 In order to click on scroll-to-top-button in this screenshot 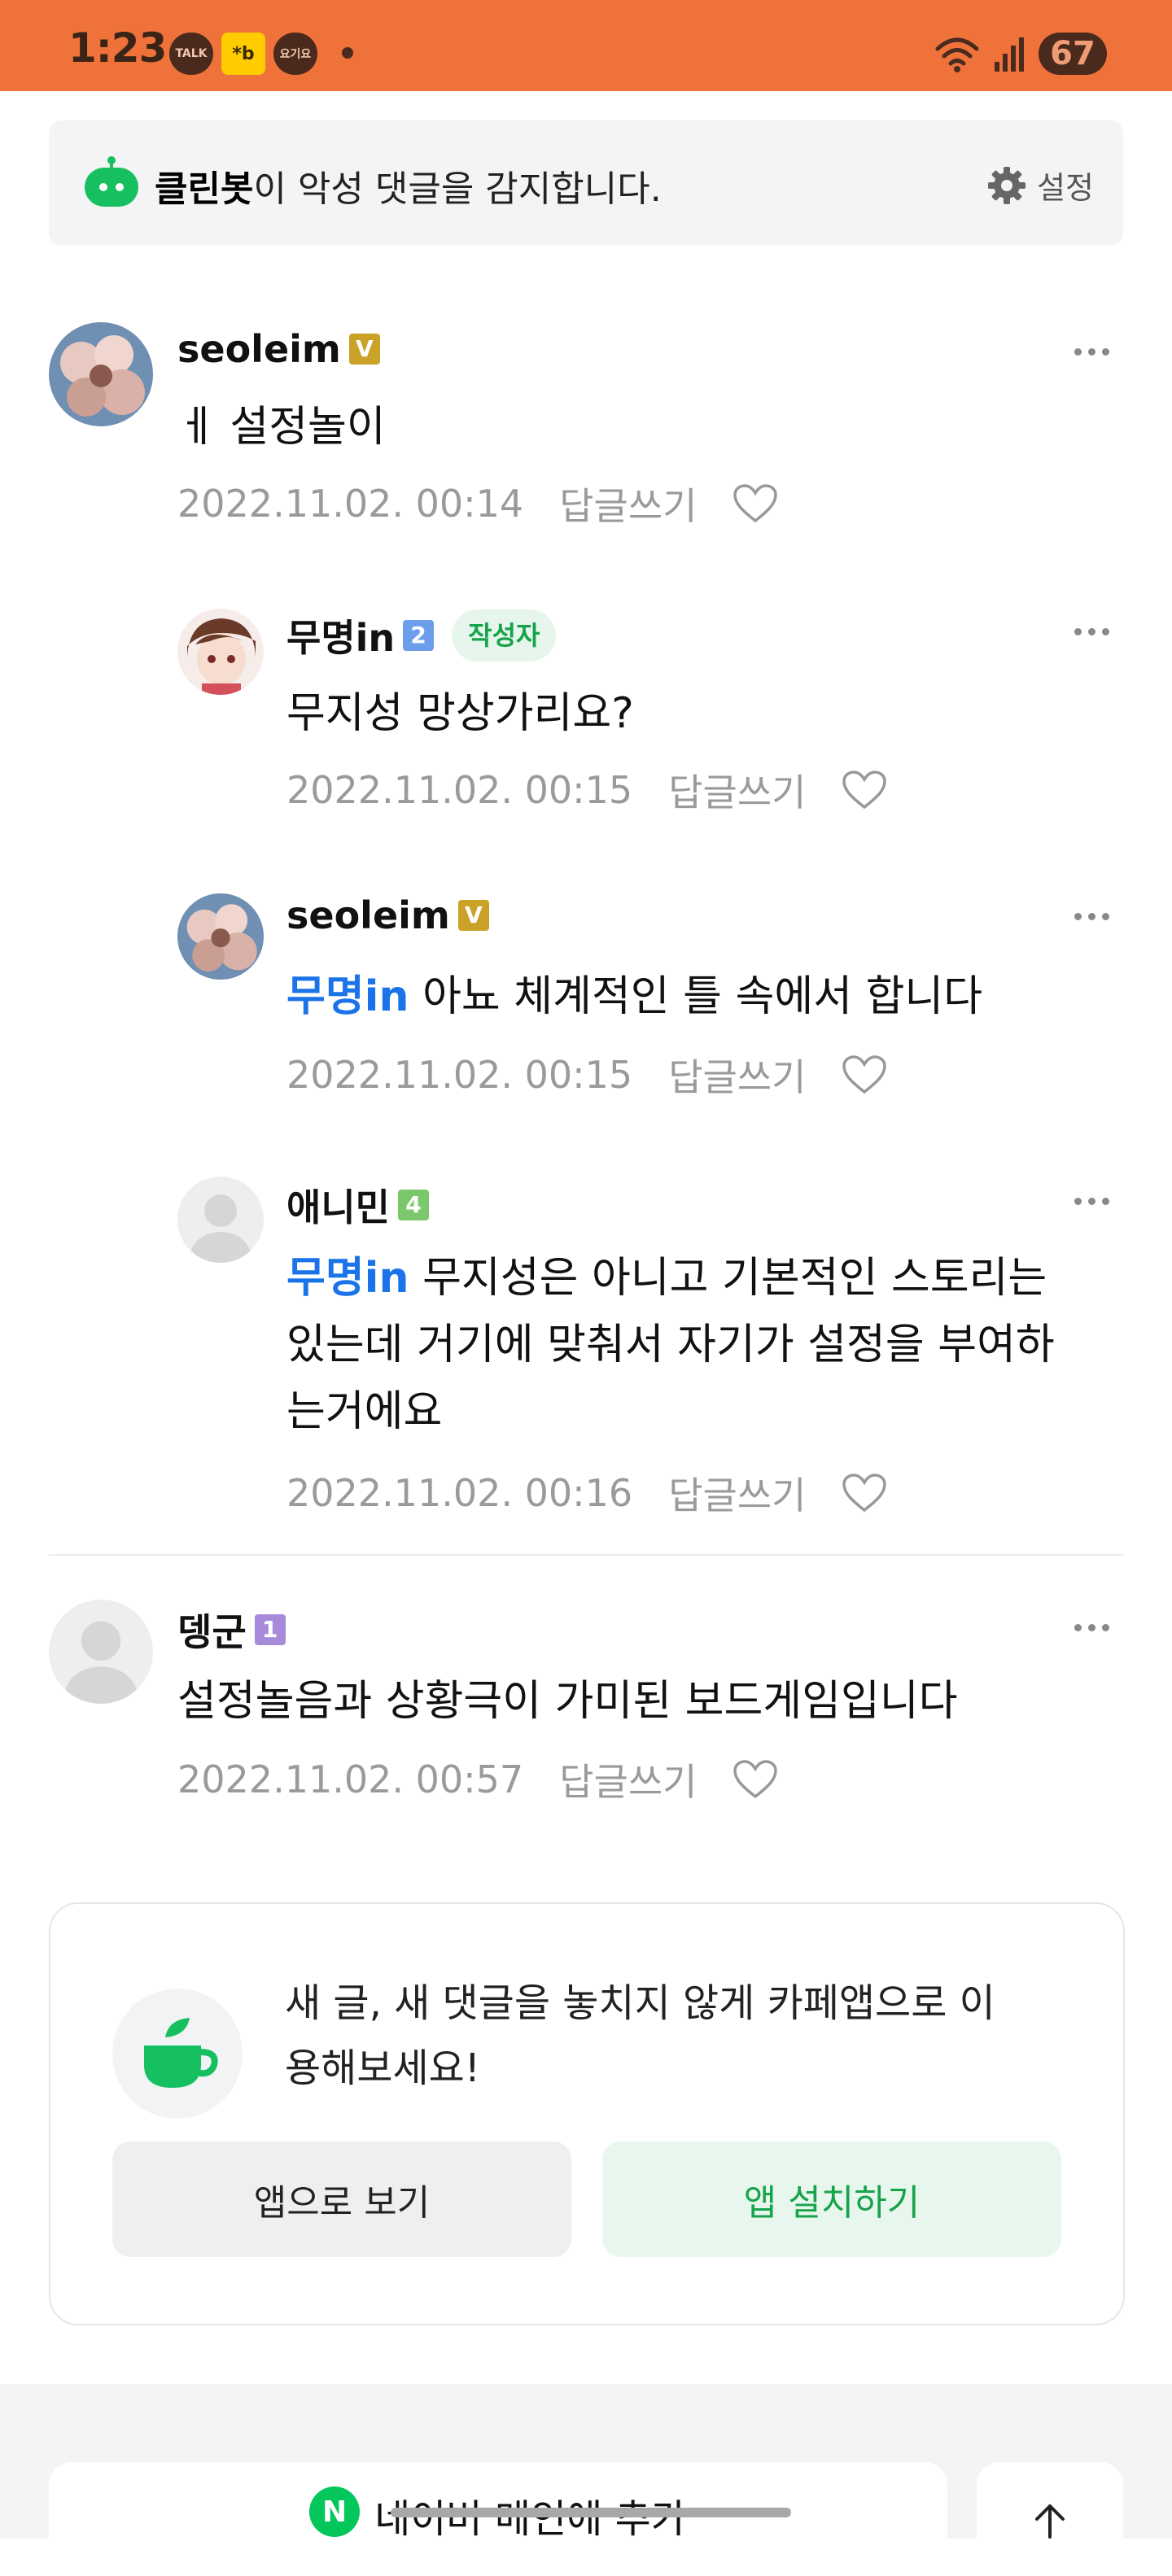, I will do `click(1050, 2519)`.